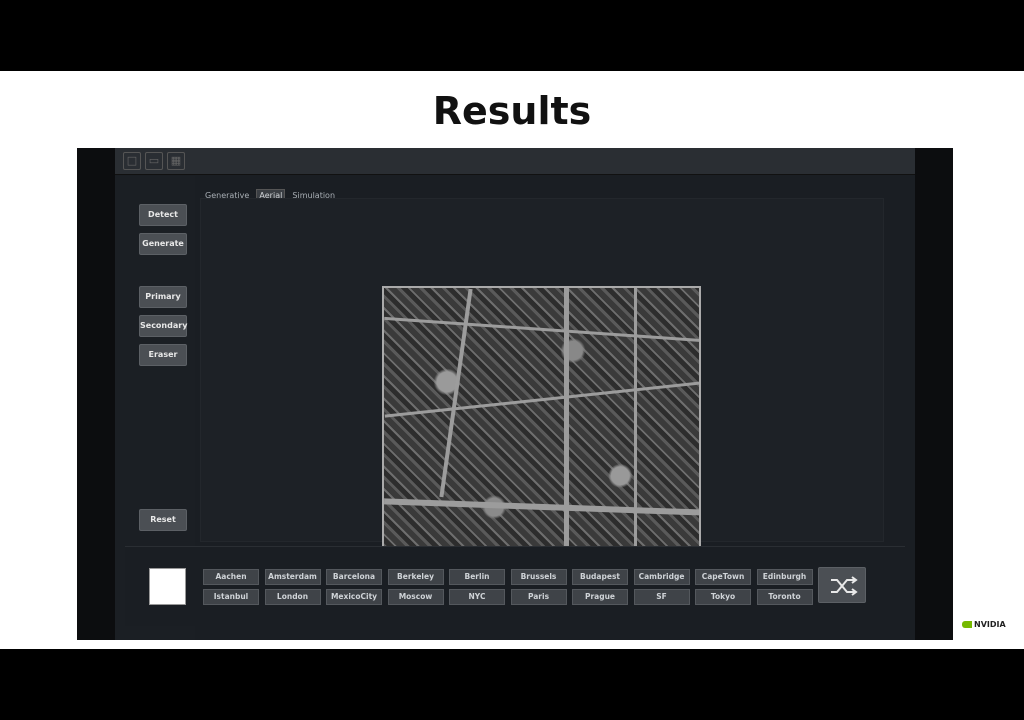 The image size is (1024, 720). I want to click on city-button-tokyo: Tokyo, so click(723, 597).